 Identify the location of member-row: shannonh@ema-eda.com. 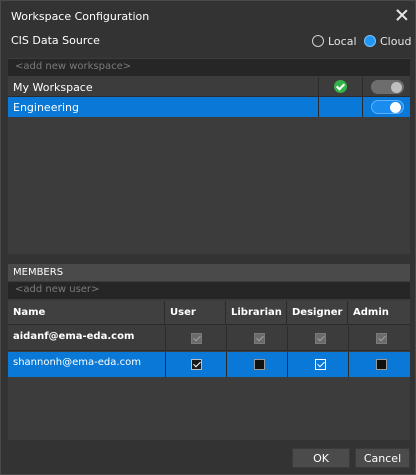
(209, 364).